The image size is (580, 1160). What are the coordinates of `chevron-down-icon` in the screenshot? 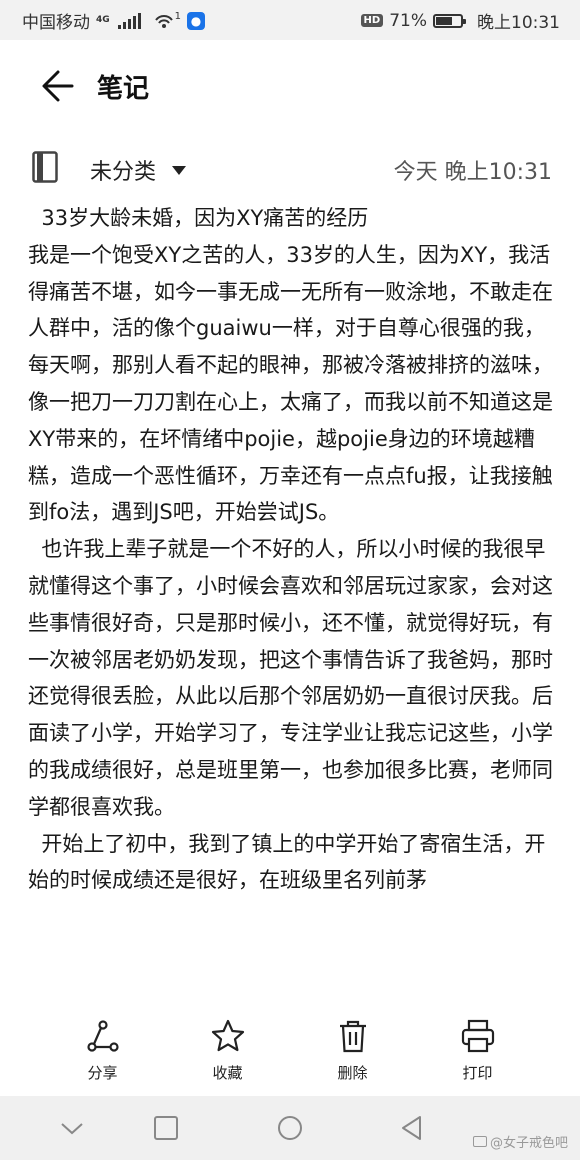 It's located at (72, 1128).